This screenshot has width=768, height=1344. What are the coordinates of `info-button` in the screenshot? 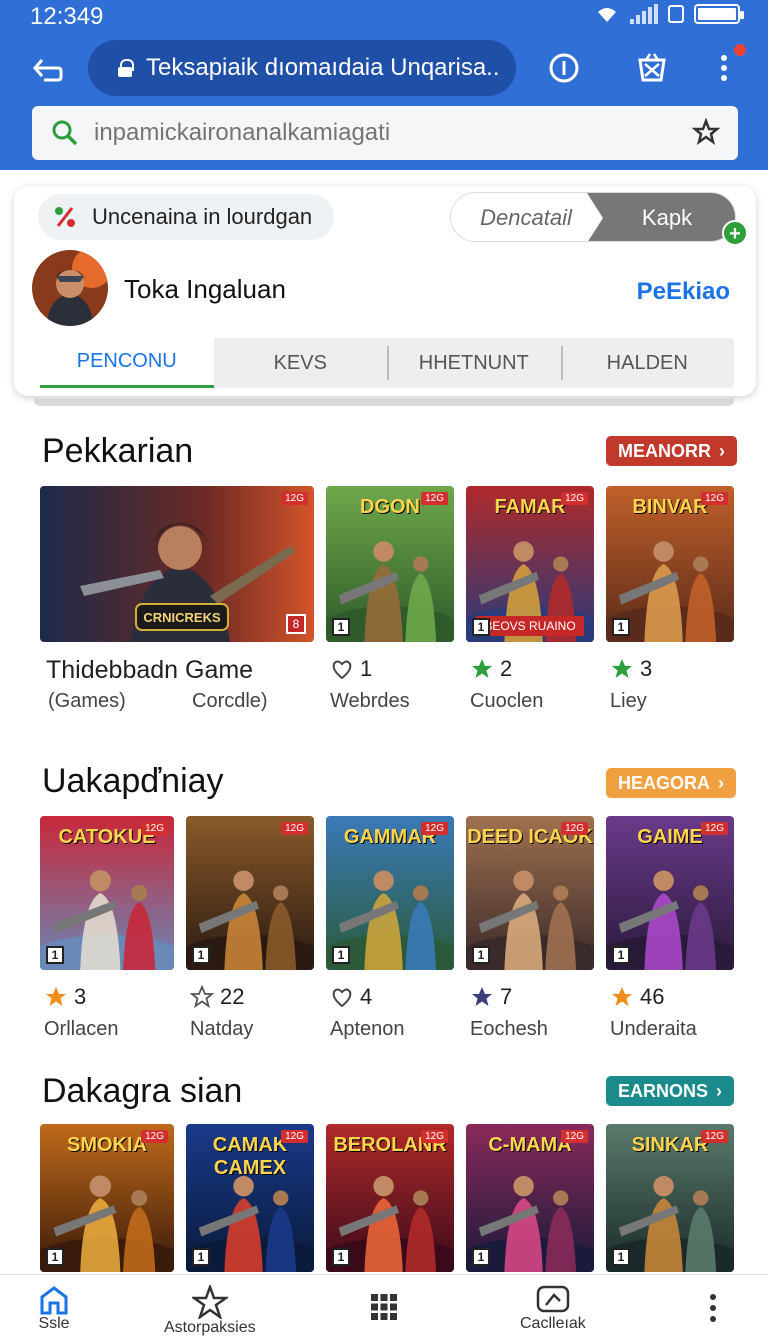 It's located at (564, 68).